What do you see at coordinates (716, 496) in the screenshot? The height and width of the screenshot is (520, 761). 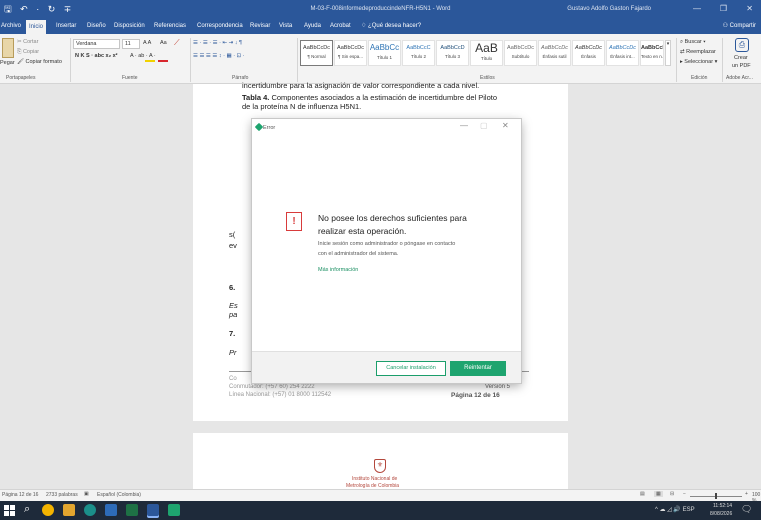 I see `zoom-slider-thumb` at bounding box center [716, 496].